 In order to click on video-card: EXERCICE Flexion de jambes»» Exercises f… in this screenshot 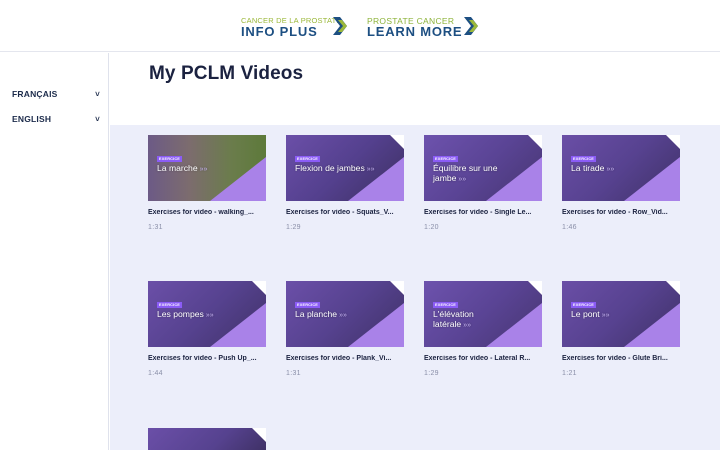, I will do `click(345, 183)`.